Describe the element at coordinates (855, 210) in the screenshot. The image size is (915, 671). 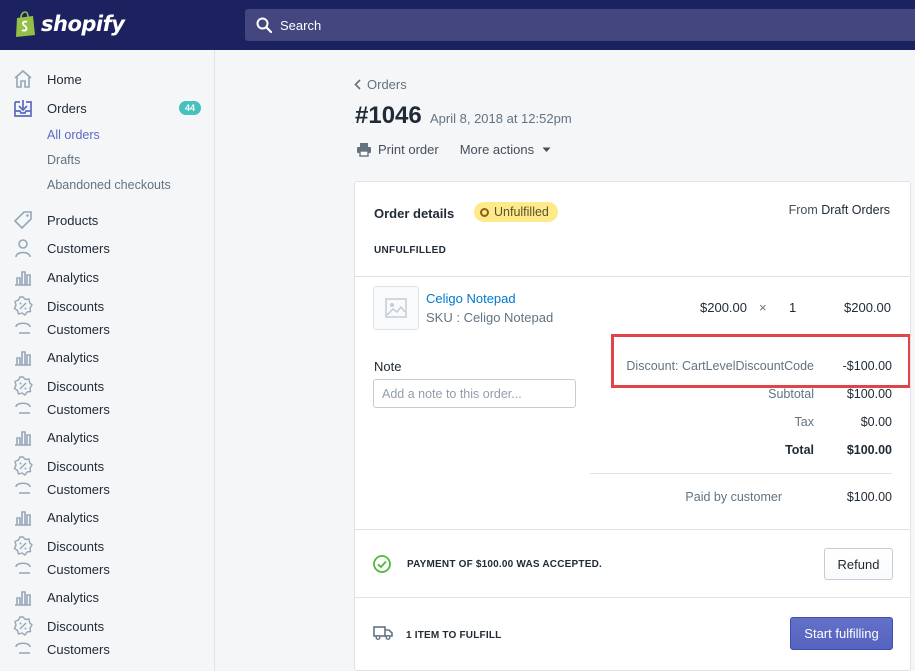
I see `source-name: Draft Orders` at that location.